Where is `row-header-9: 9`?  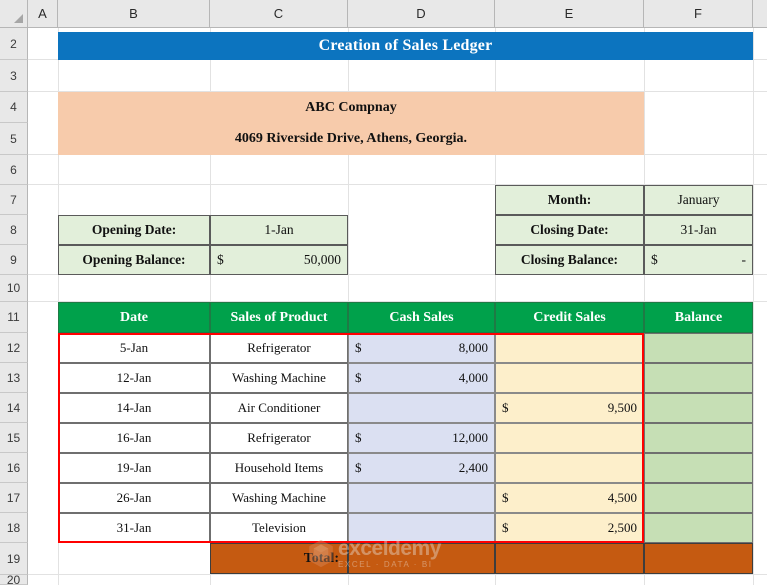 row-header-9: 9 is located at coordinates (14, 260).